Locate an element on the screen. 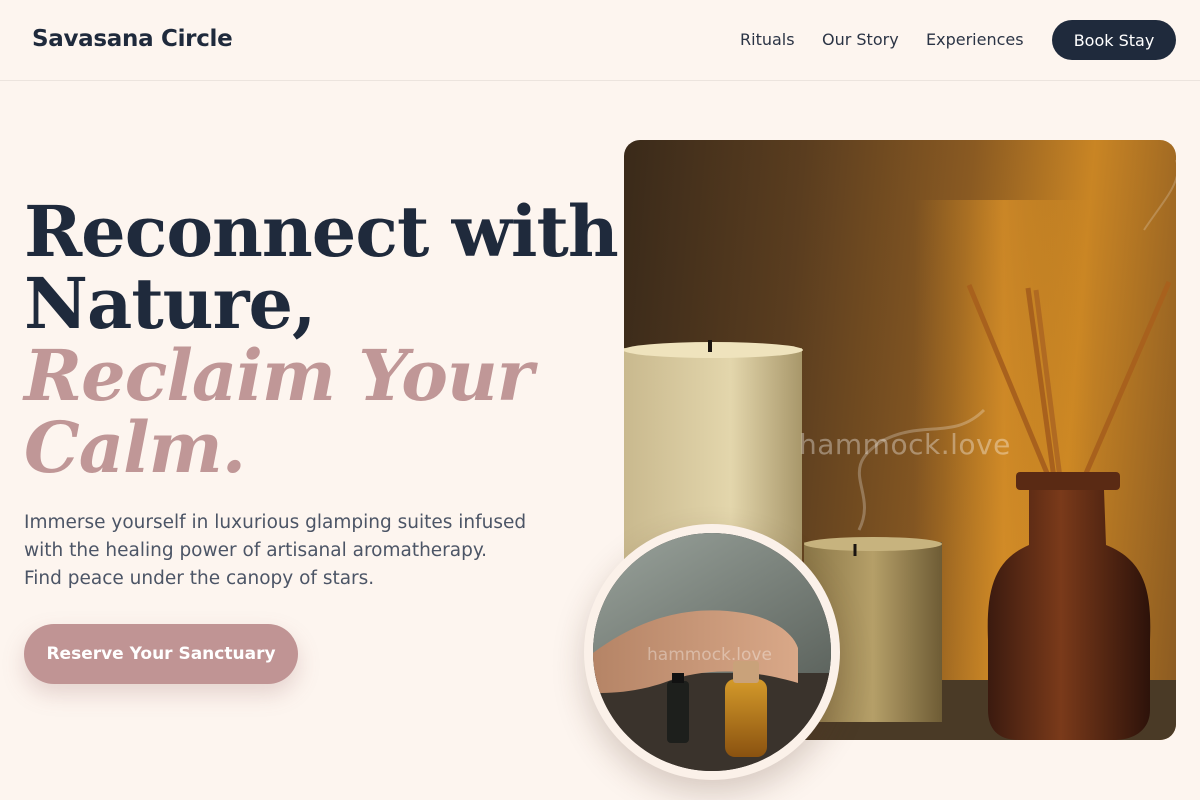 This screenshot has width=1200, height=800. hero-title-accent-line-1: Reclaim Your is located at coordinates (279, 375).